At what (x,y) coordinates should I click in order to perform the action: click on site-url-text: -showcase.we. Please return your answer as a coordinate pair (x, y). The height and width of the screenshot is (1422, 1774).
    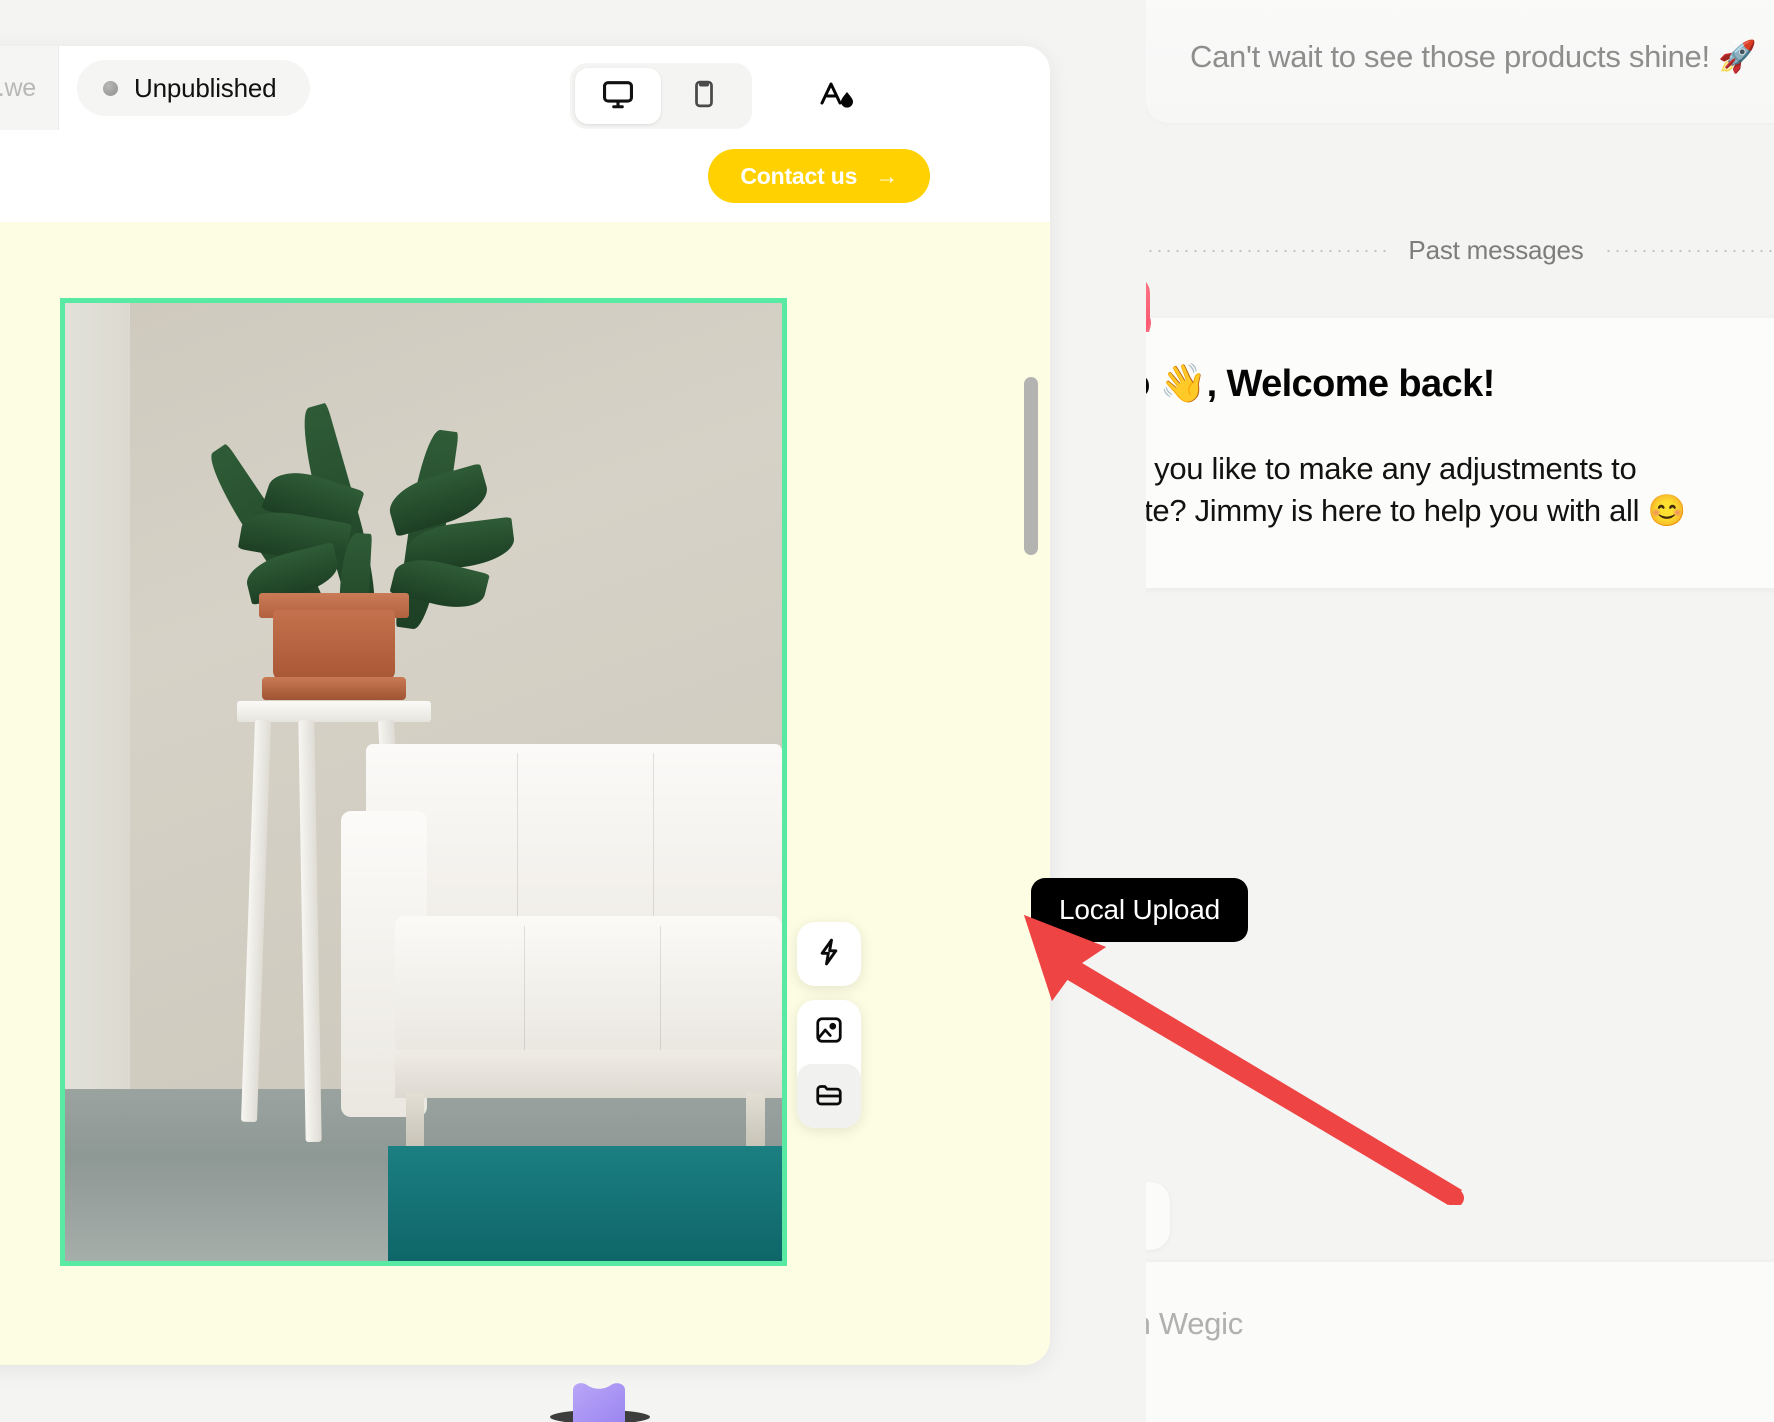
    Looking at the image, I should click on (18, 87).